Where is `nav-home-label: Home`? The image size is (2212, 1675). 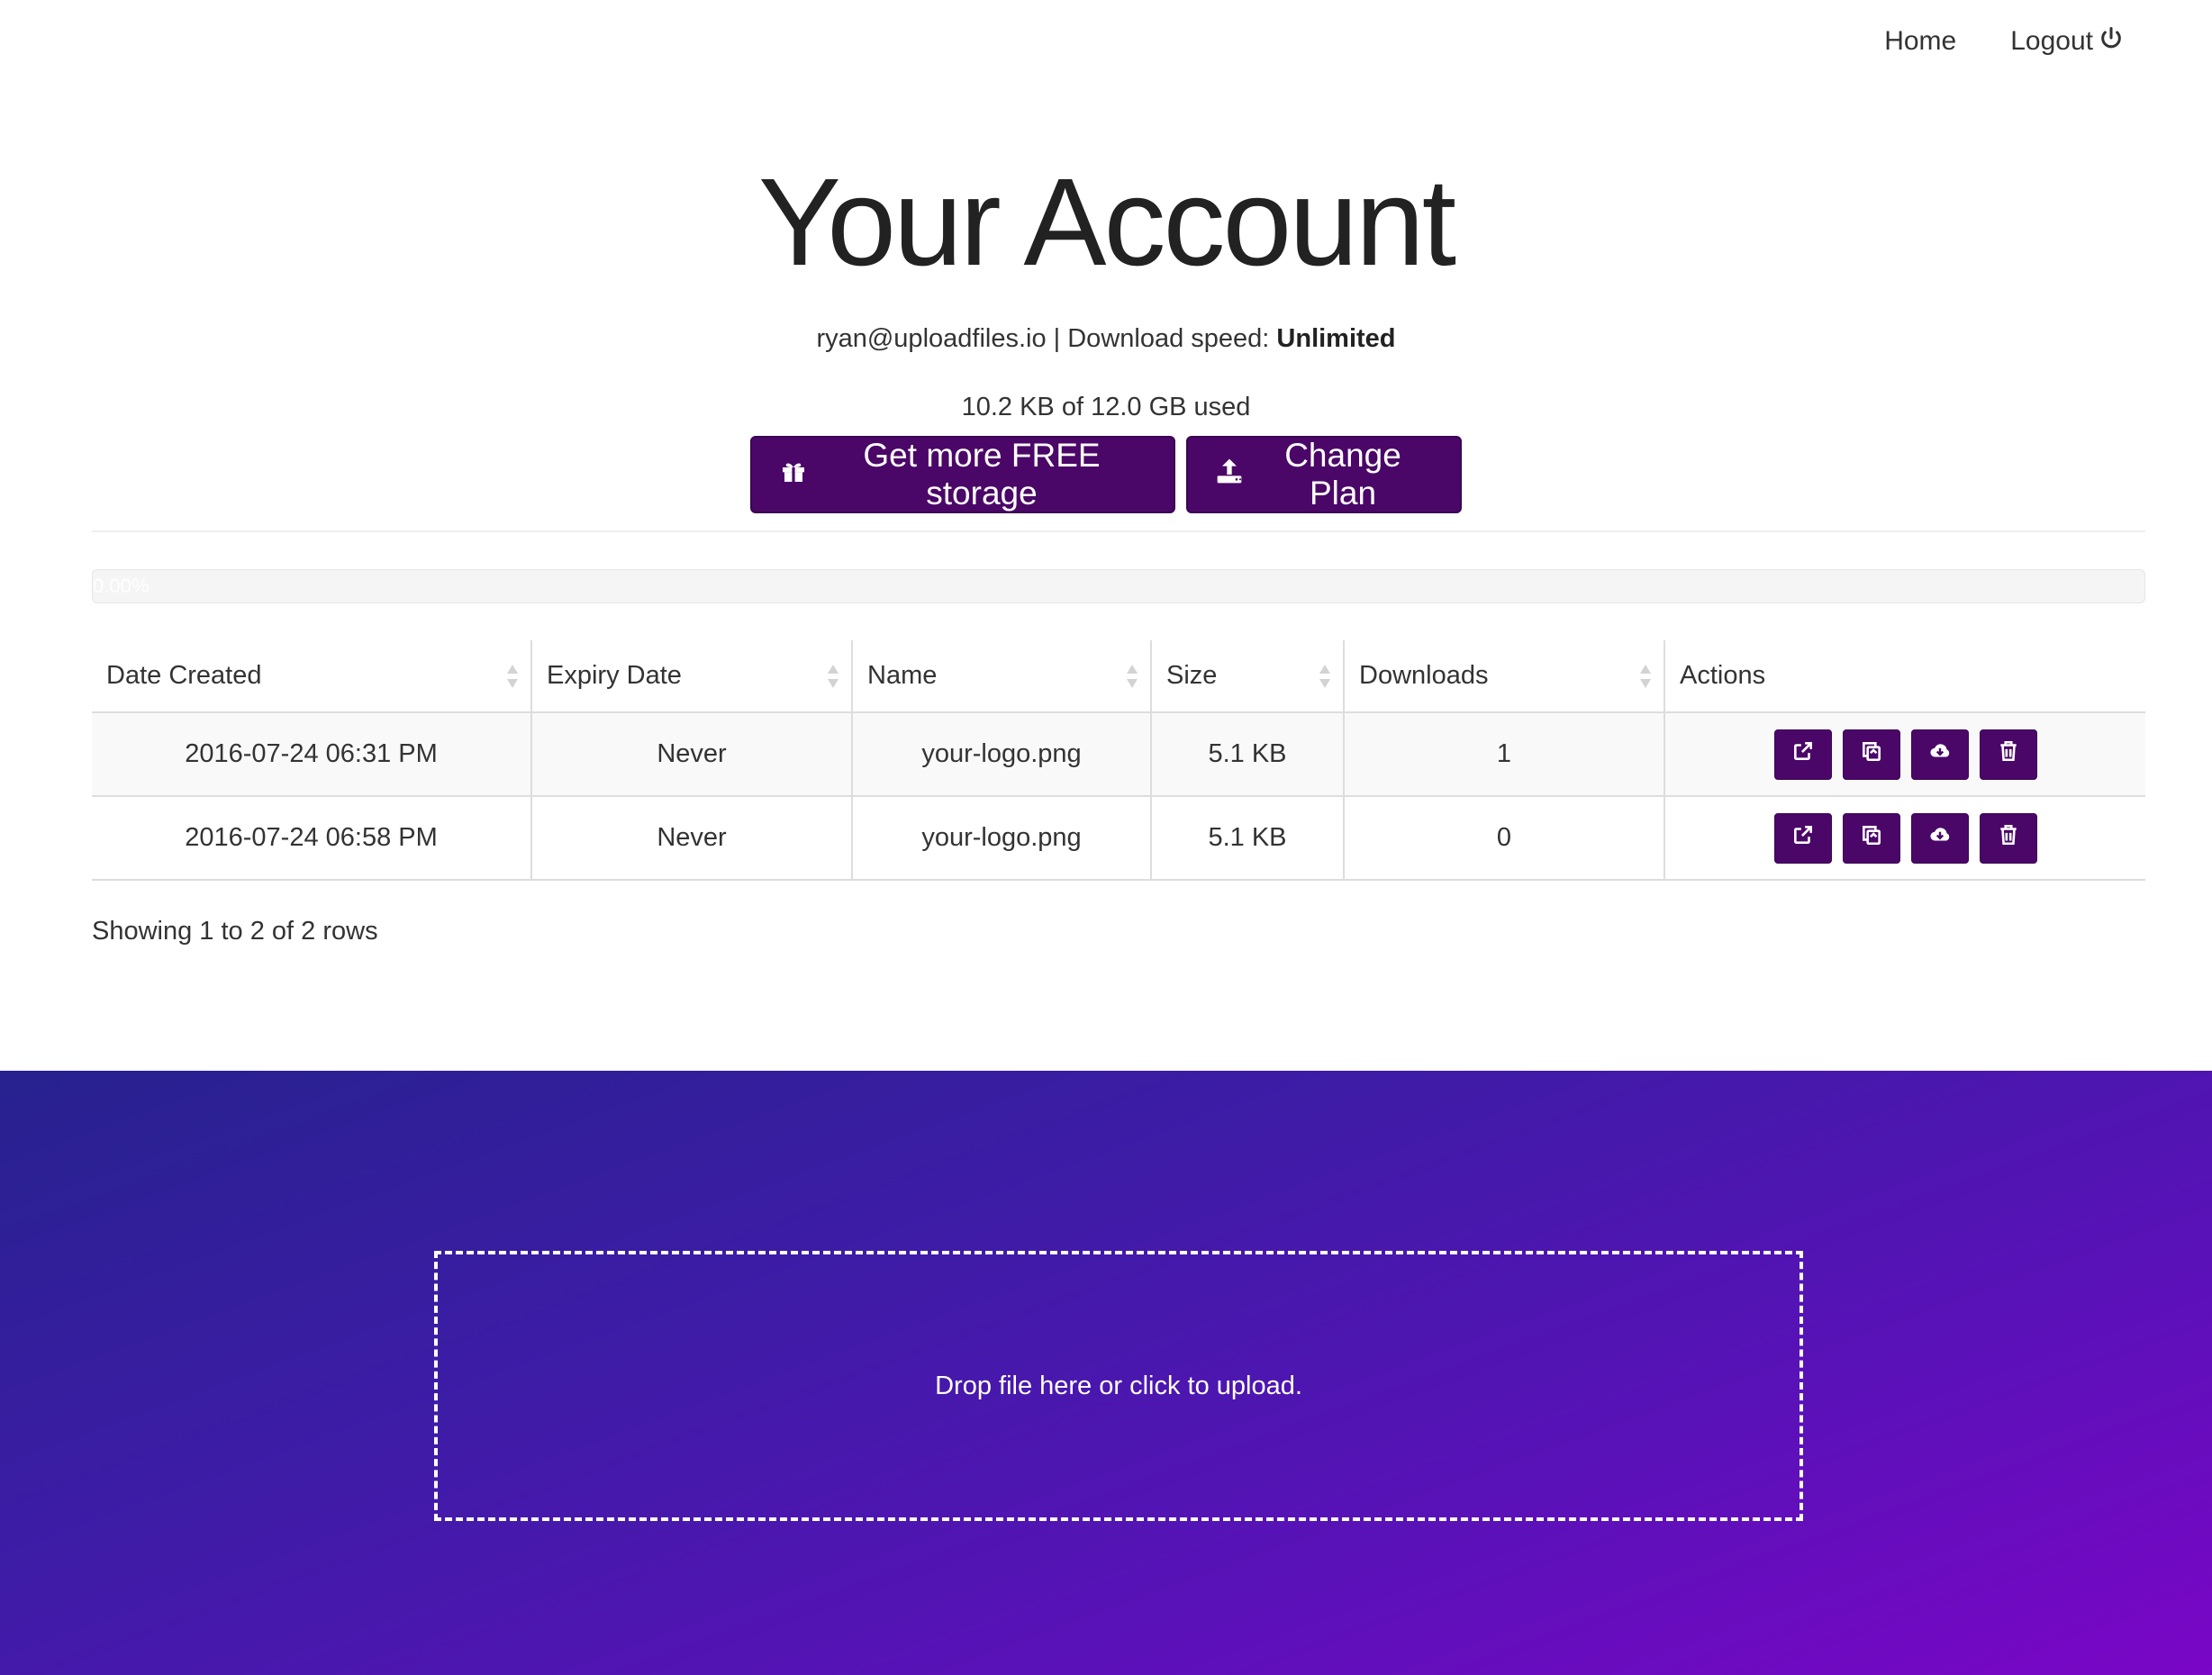
nav-home-label: Home is located at coordinates (1921, 41).